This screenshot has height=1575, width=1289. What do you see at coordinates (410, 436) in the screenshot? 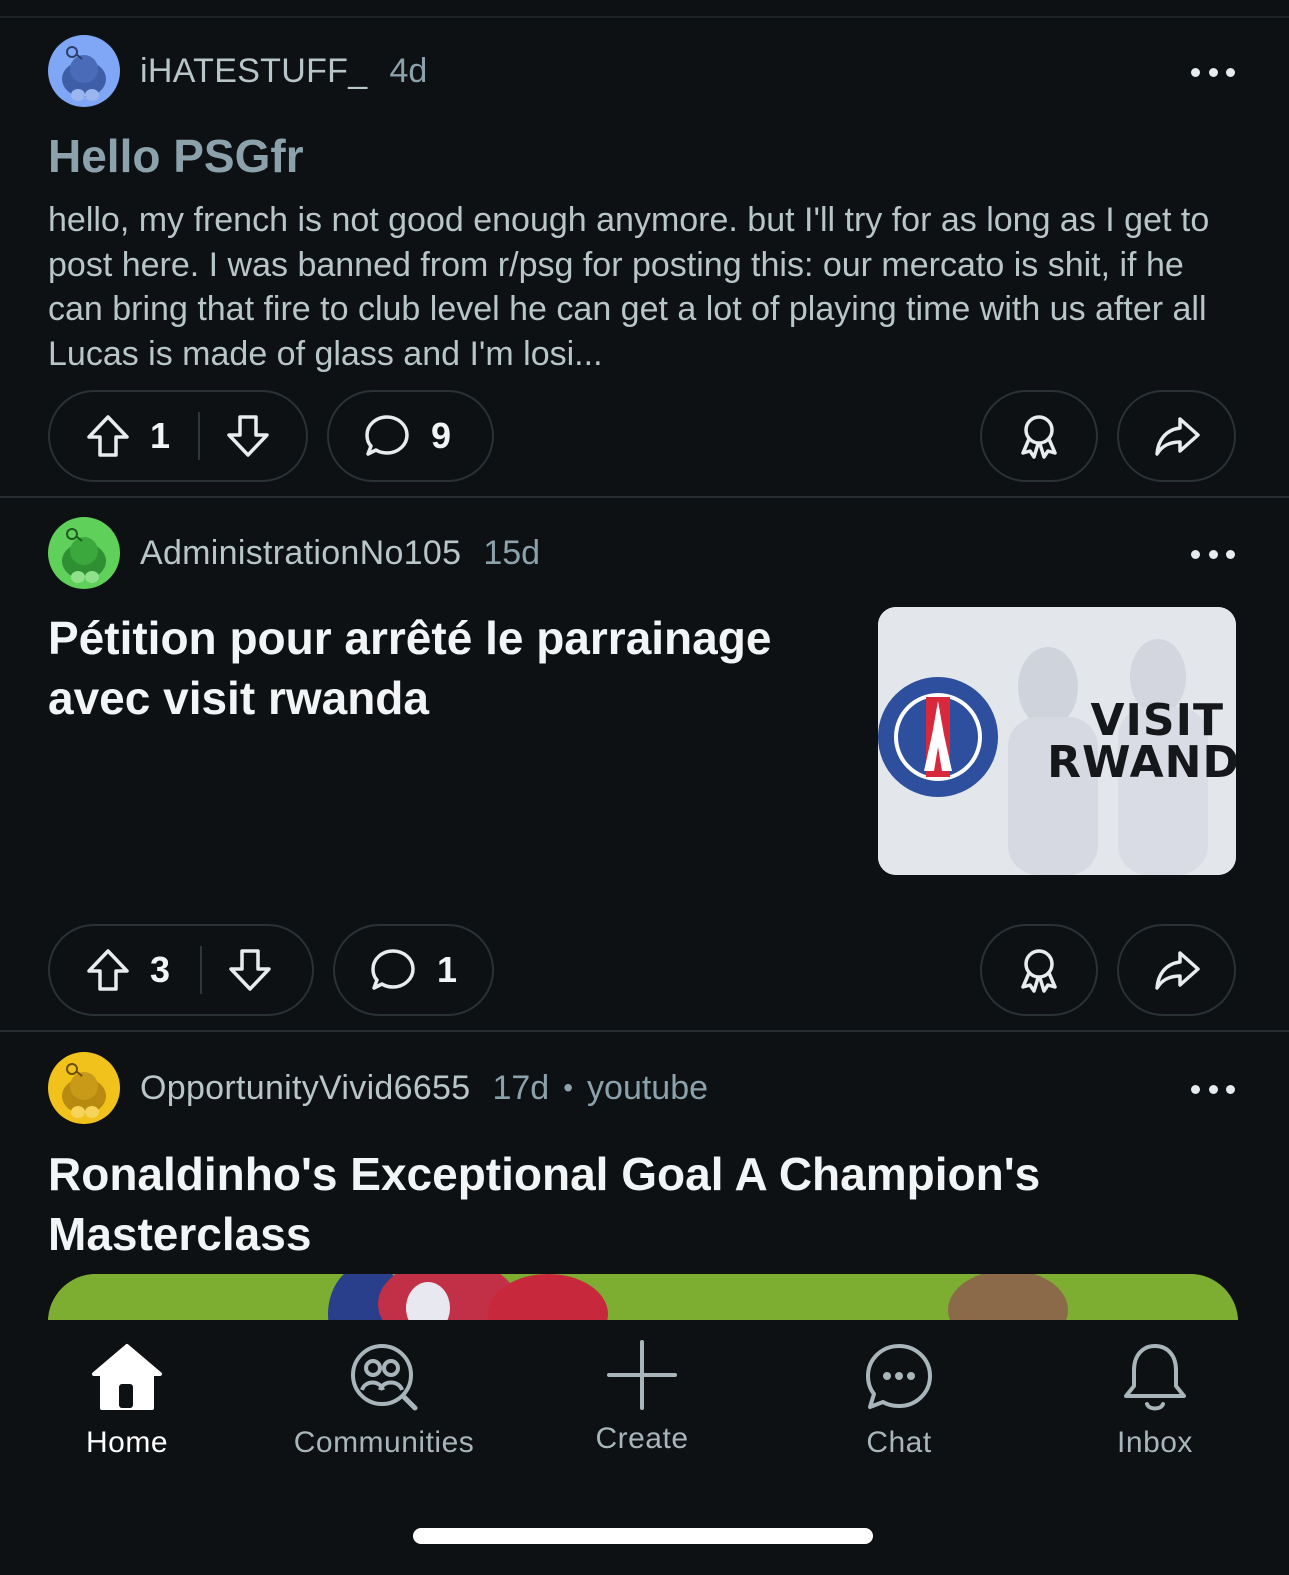
I see `comments-button: 9` at bounding box center [410, 436].